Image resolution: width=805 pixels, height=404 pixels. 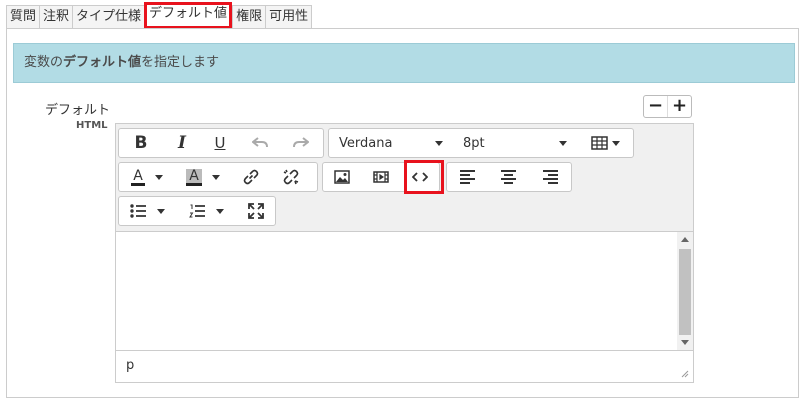 What do you see at coordinates (102, 62) in the screenshot?
I see `info-bold: デフォルト値` at bounding box center [102, 62].